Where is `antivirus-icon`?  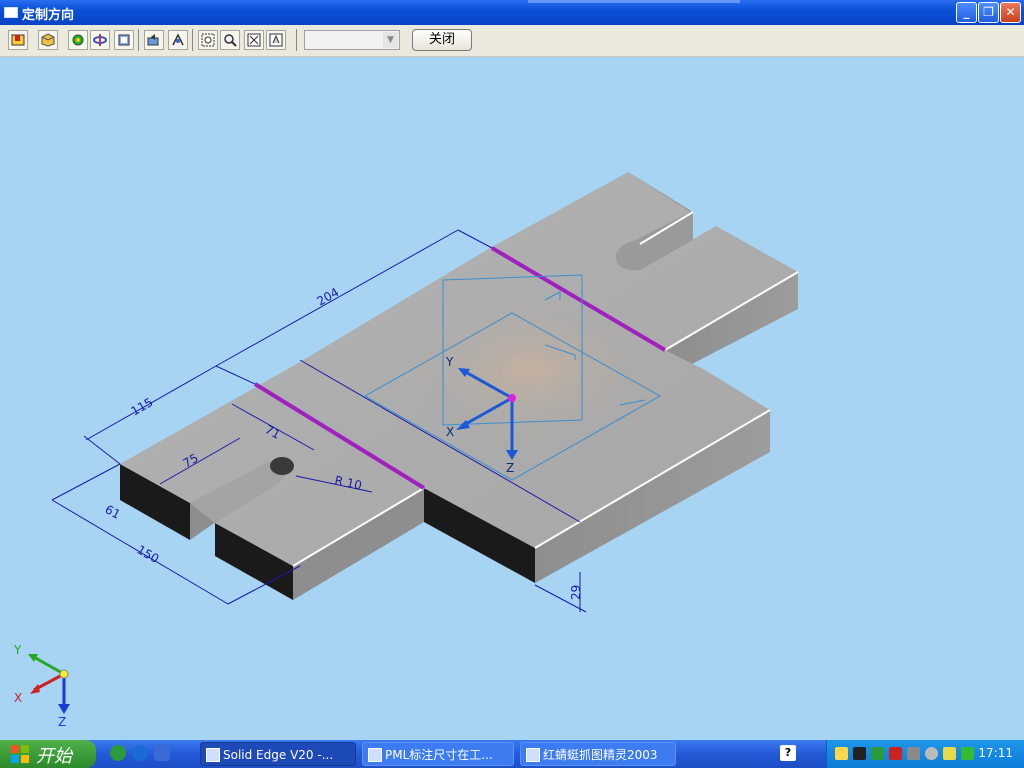 antivirus-icon is located at coordinates (895, 753).